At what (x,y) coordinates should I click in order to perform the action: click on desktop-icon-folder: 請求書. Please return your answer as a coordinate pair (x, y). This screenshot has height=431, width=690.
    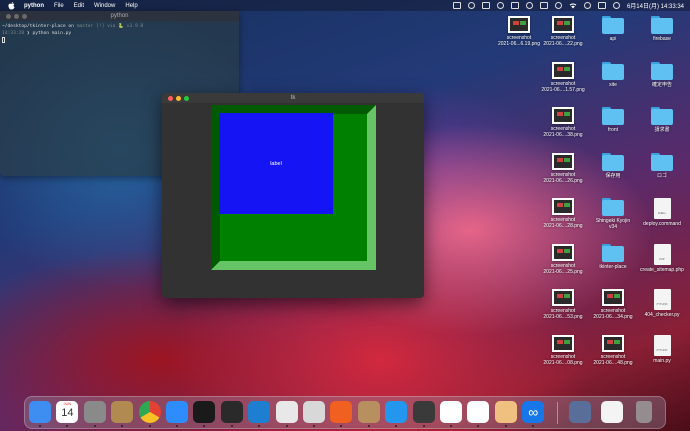
    Looking at the image, I should click on (662, 120).